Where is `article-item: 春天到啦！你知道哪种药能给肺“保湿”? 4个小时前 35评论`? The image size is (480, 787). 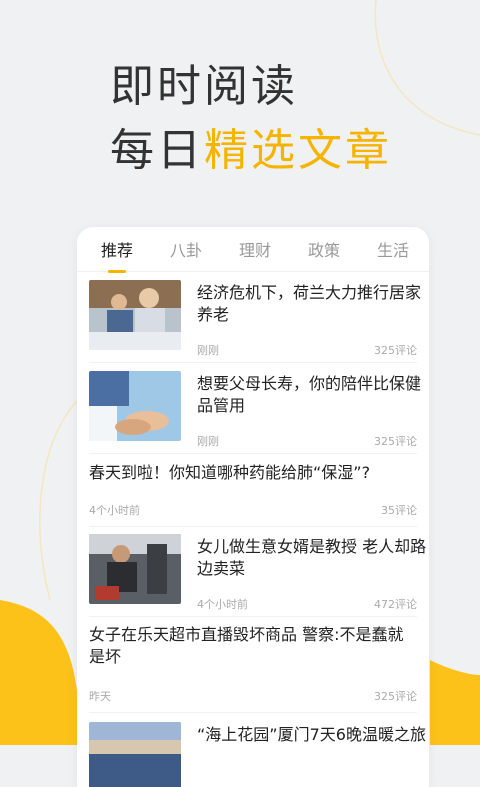 article-item: 春天到啦！你知道哪种药能给肺“保湿”? 4个小时前 35评论 is located at coordinates (253, 494).